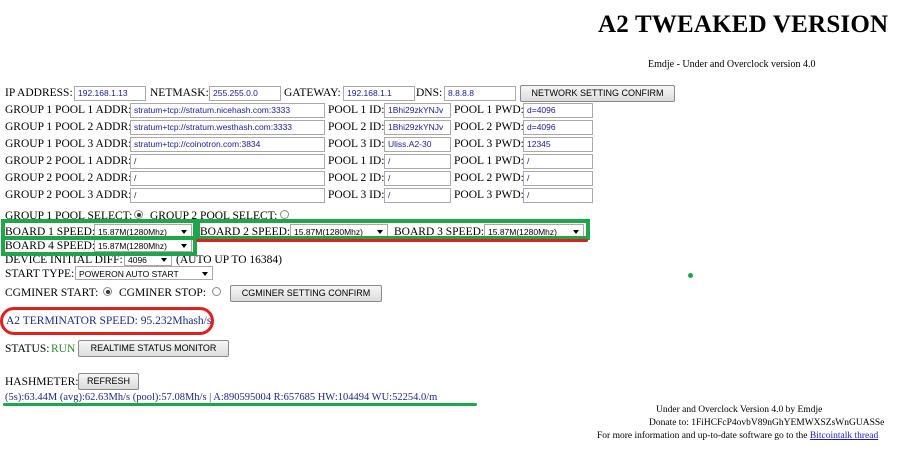  Describe the element at coordinates (39, 93) in the screenshot. I see `ip-label: IP ADDRESS:` at that location.